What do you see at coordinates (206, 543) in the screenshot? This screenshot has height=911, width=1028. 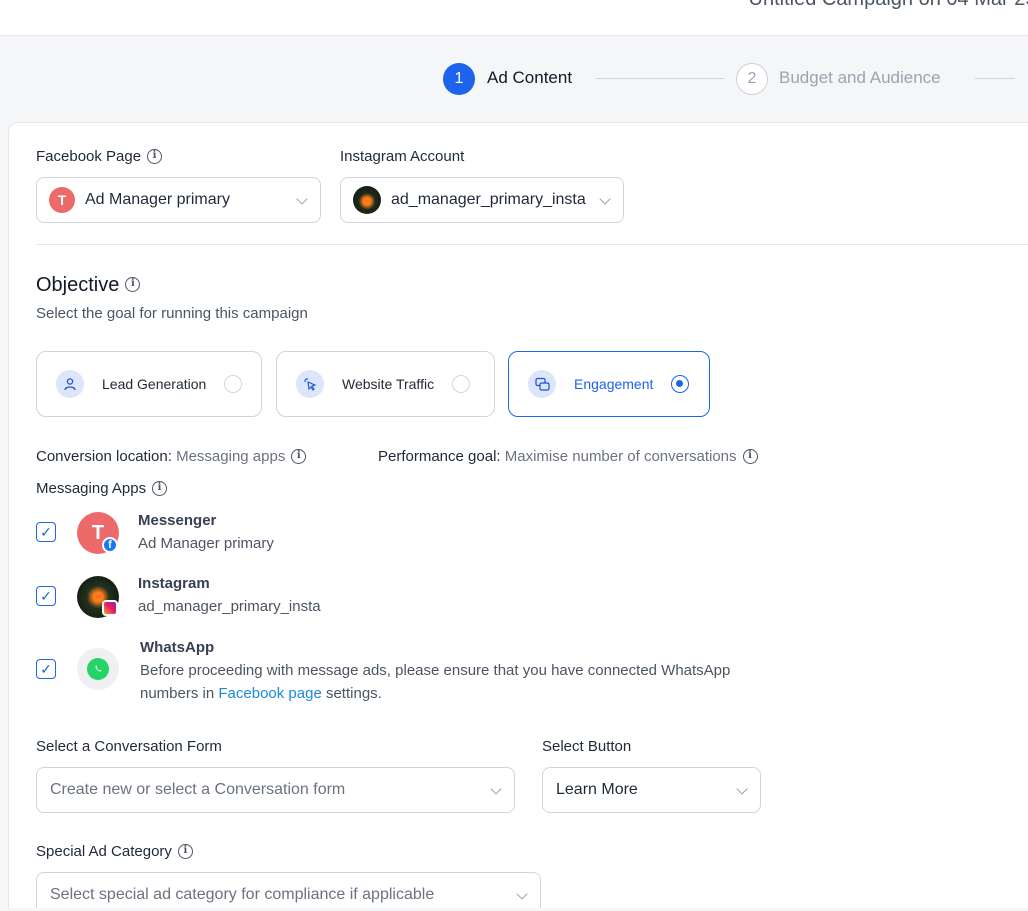 I see `messenger-detail: Ad Manager primary` at bounding box center [206, 543].